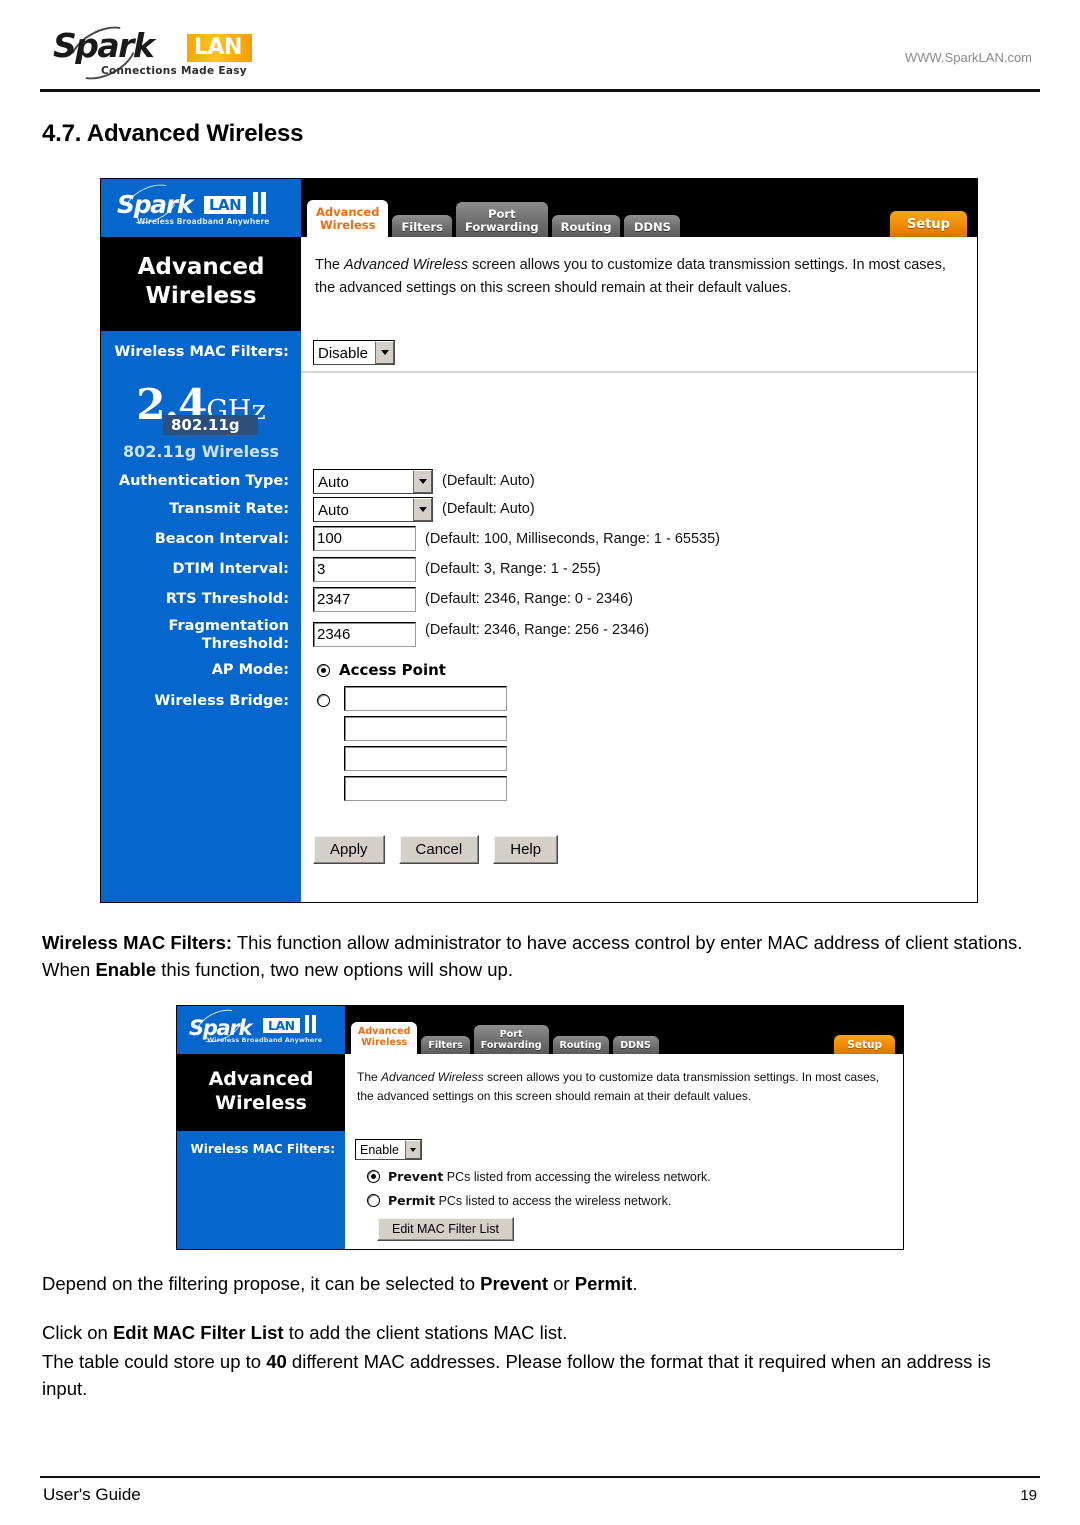 This screenshot has width=1080, height=1525. I want to click on paragraph-1-term-2: Enable, so click(126, 969).